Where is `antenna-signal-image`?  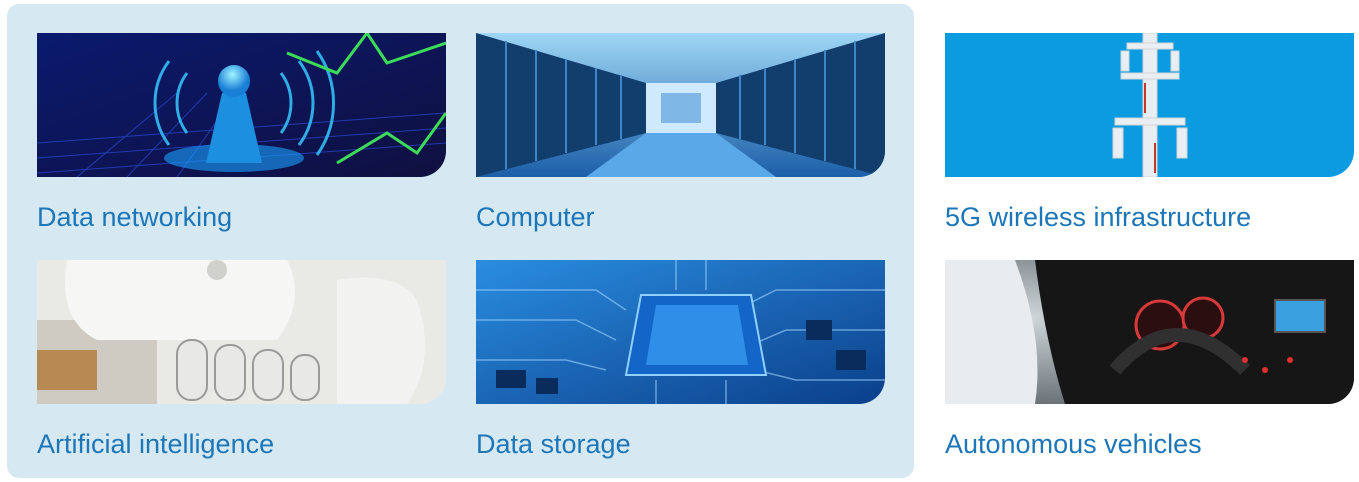 antenna-signal-image is located at coordinates (241, 105).